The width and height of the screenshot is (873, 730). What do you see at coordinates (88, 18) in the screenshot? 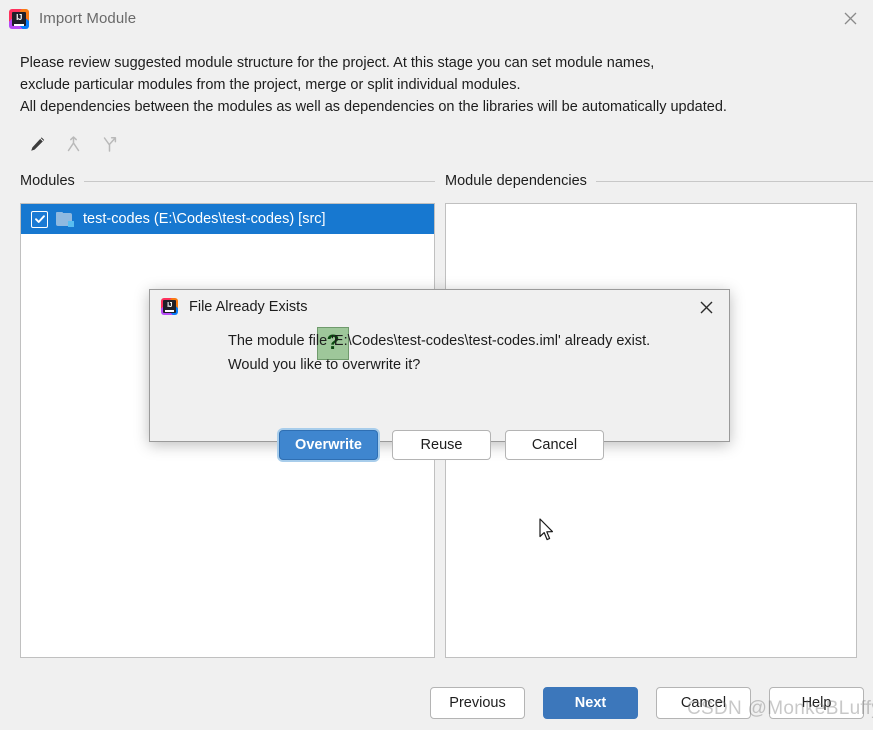
I see `window-title: Import Module` at bounding box center [88, 18].